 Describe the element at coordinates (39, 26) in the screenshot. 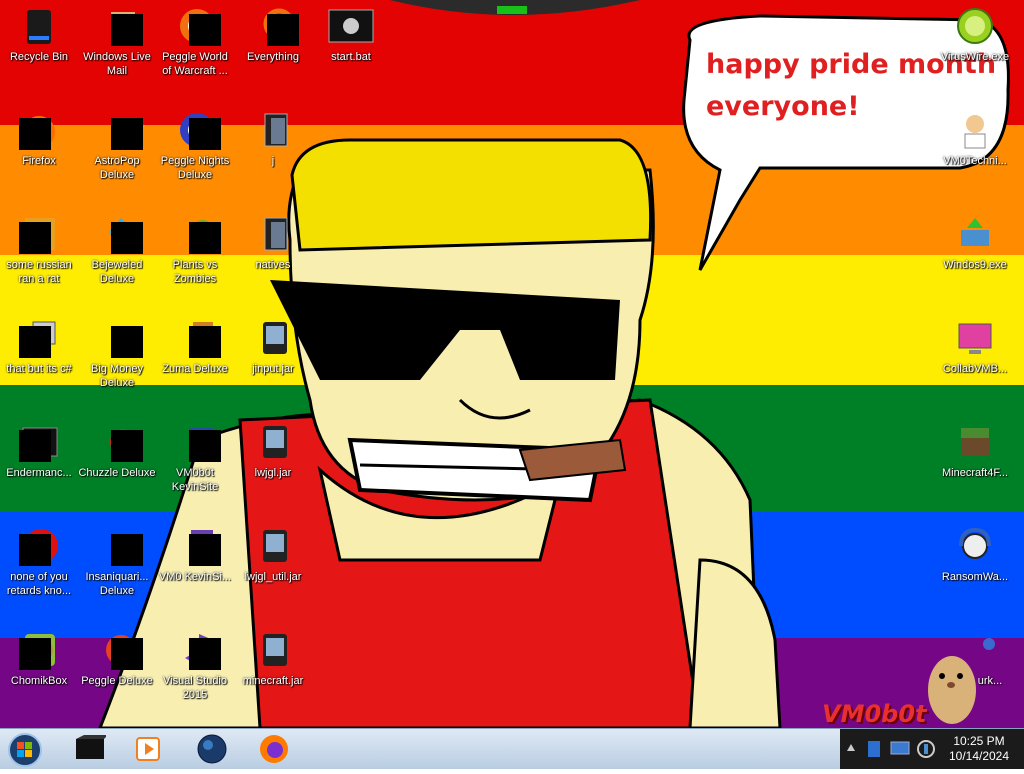

I see `recycle-bin-icon` at that location.